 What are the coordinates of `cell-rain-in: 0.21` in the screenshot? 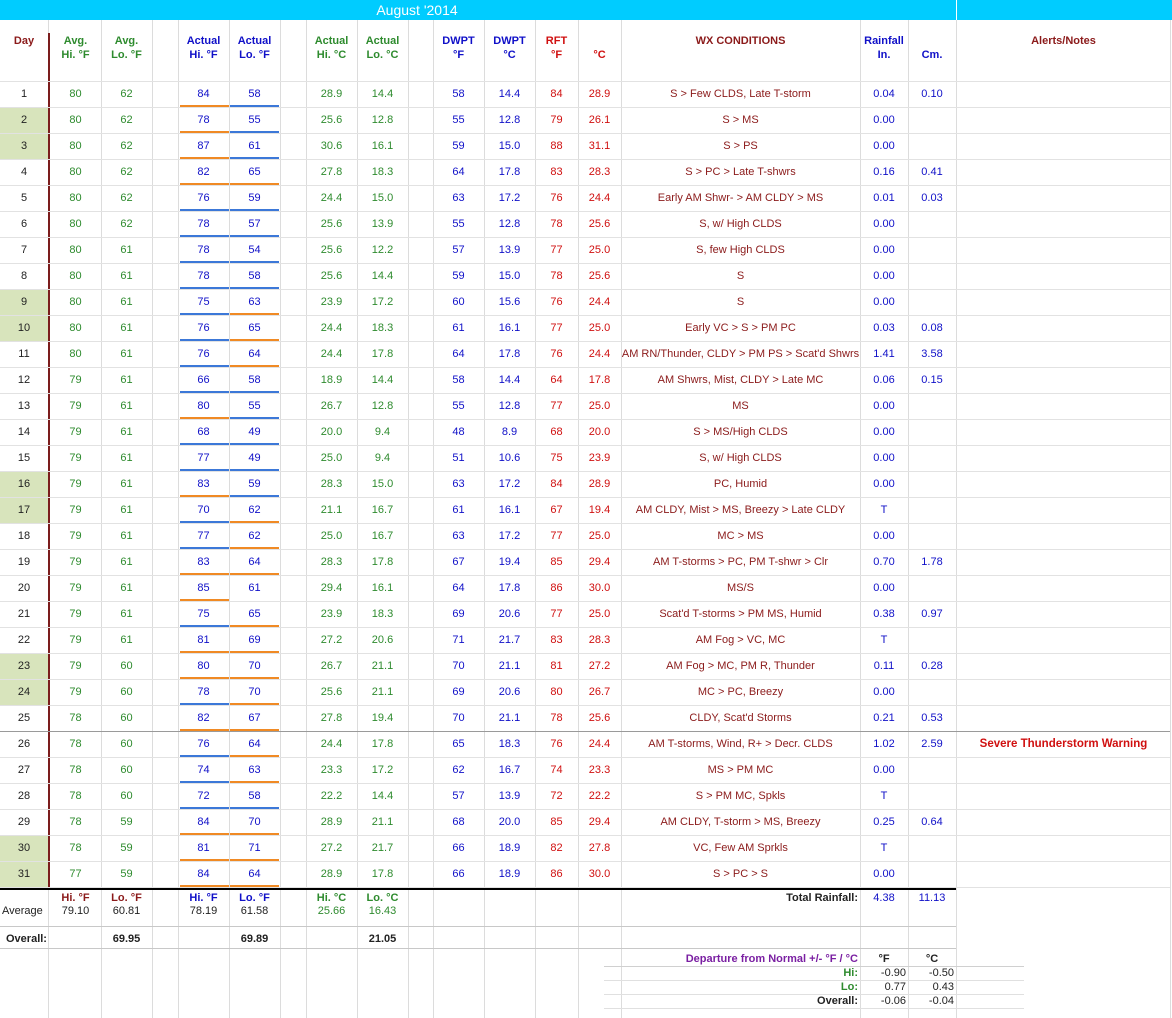 It's located at (884, 718).